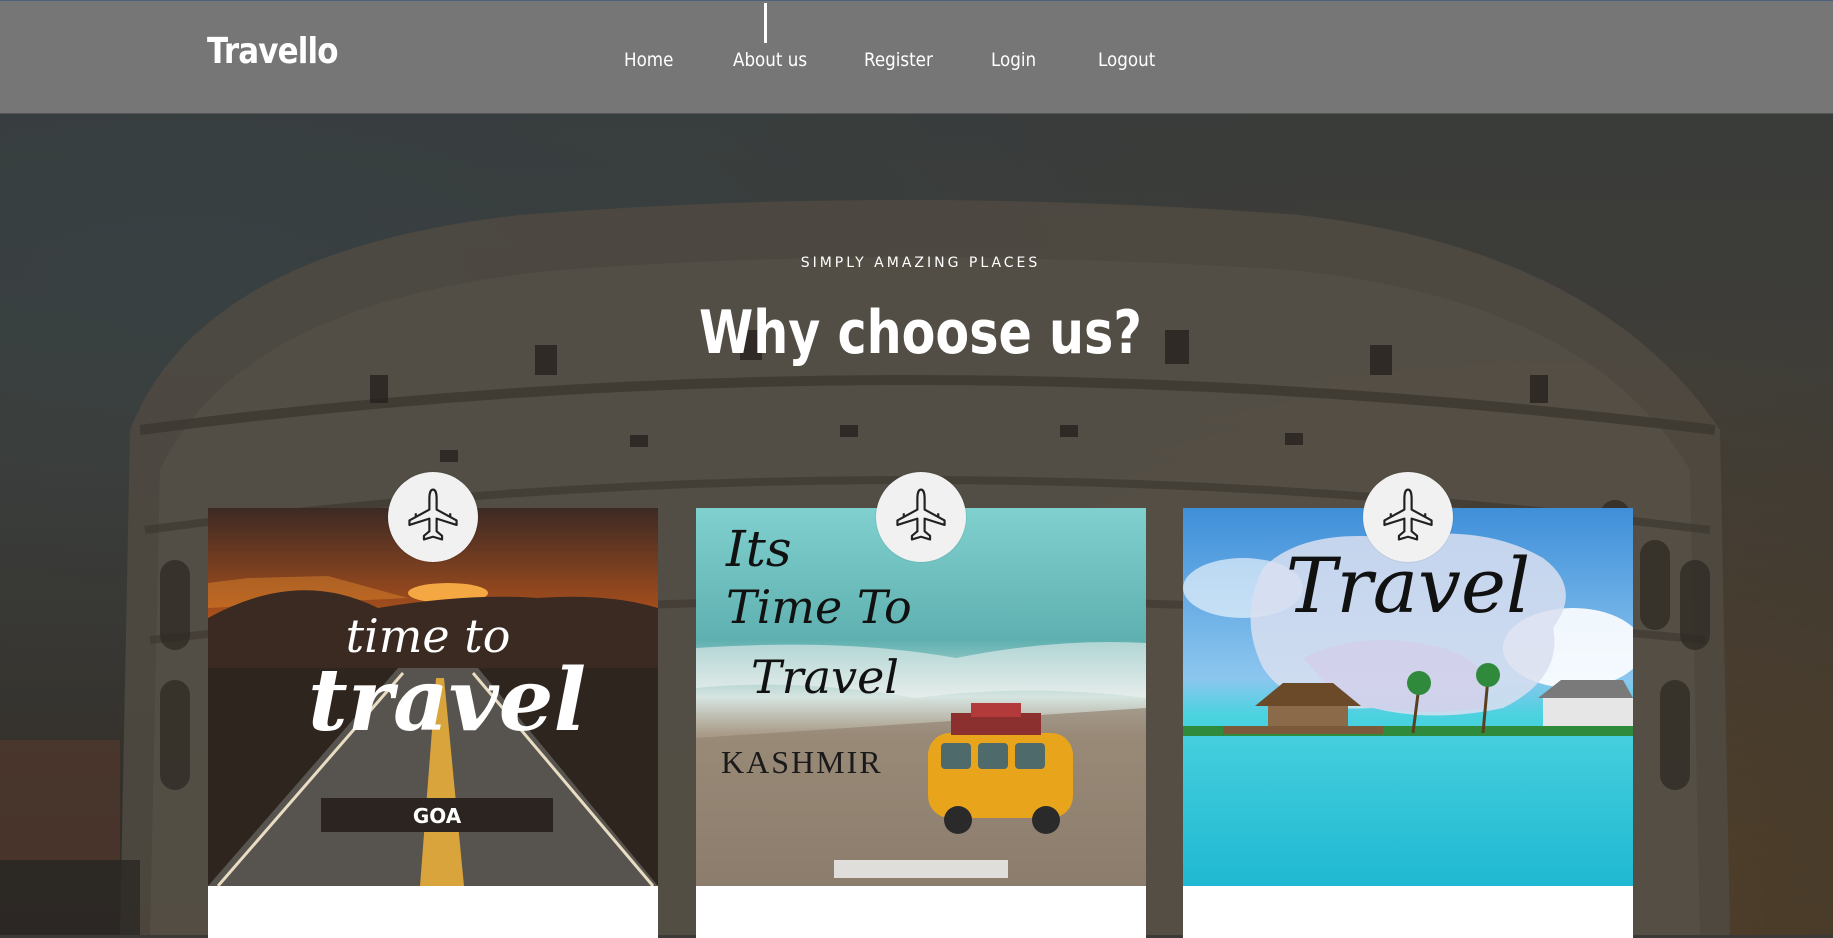 The image size is (1833, 938). Describe the element at coordinates (920, 333) in the screenshot. I see `hero-headline: Why choose us?` at that location.